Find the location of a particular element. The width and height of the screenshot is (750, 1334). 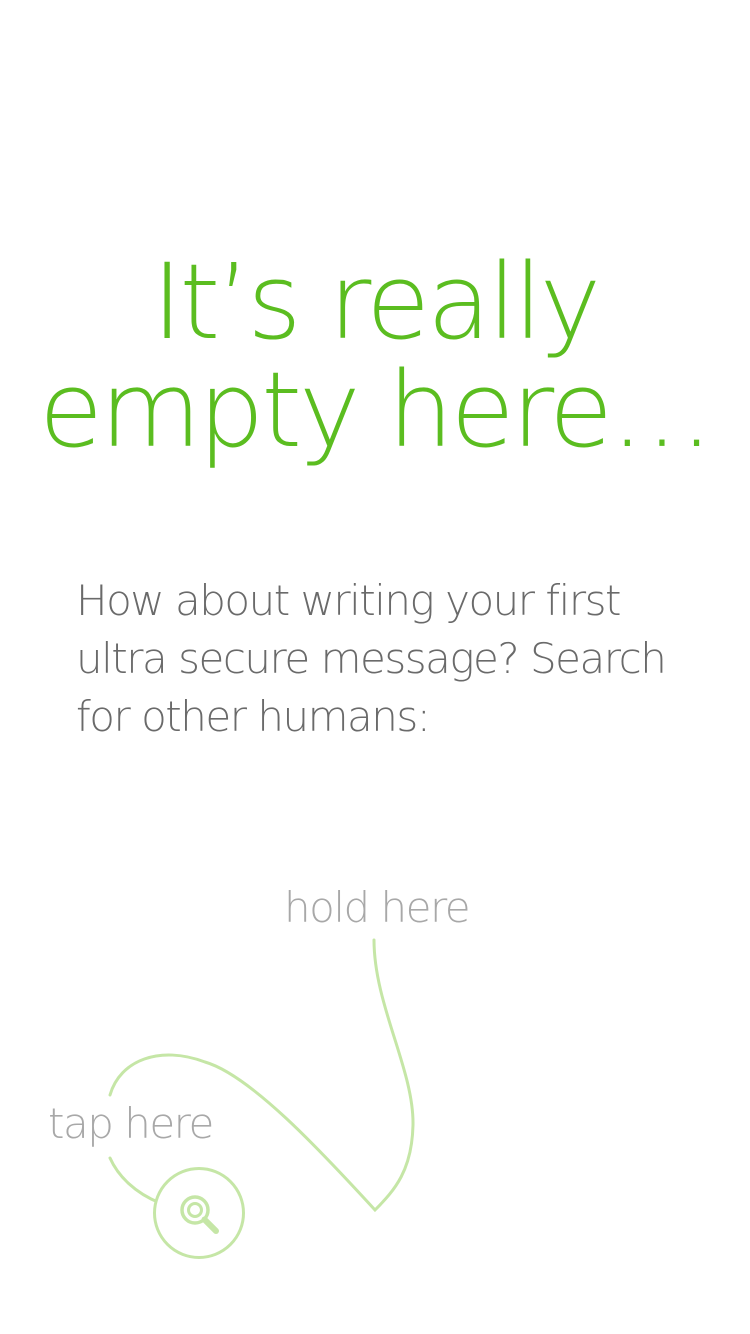

hold-here-hint: hold here is located at coordinates (377, 907).